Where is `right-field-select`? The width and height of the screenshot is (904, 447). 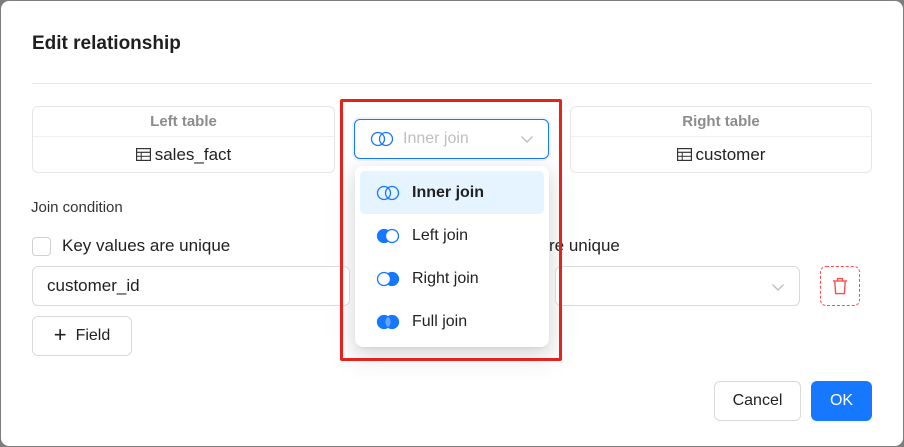 right-field-select is located at coordinates (677, 286).